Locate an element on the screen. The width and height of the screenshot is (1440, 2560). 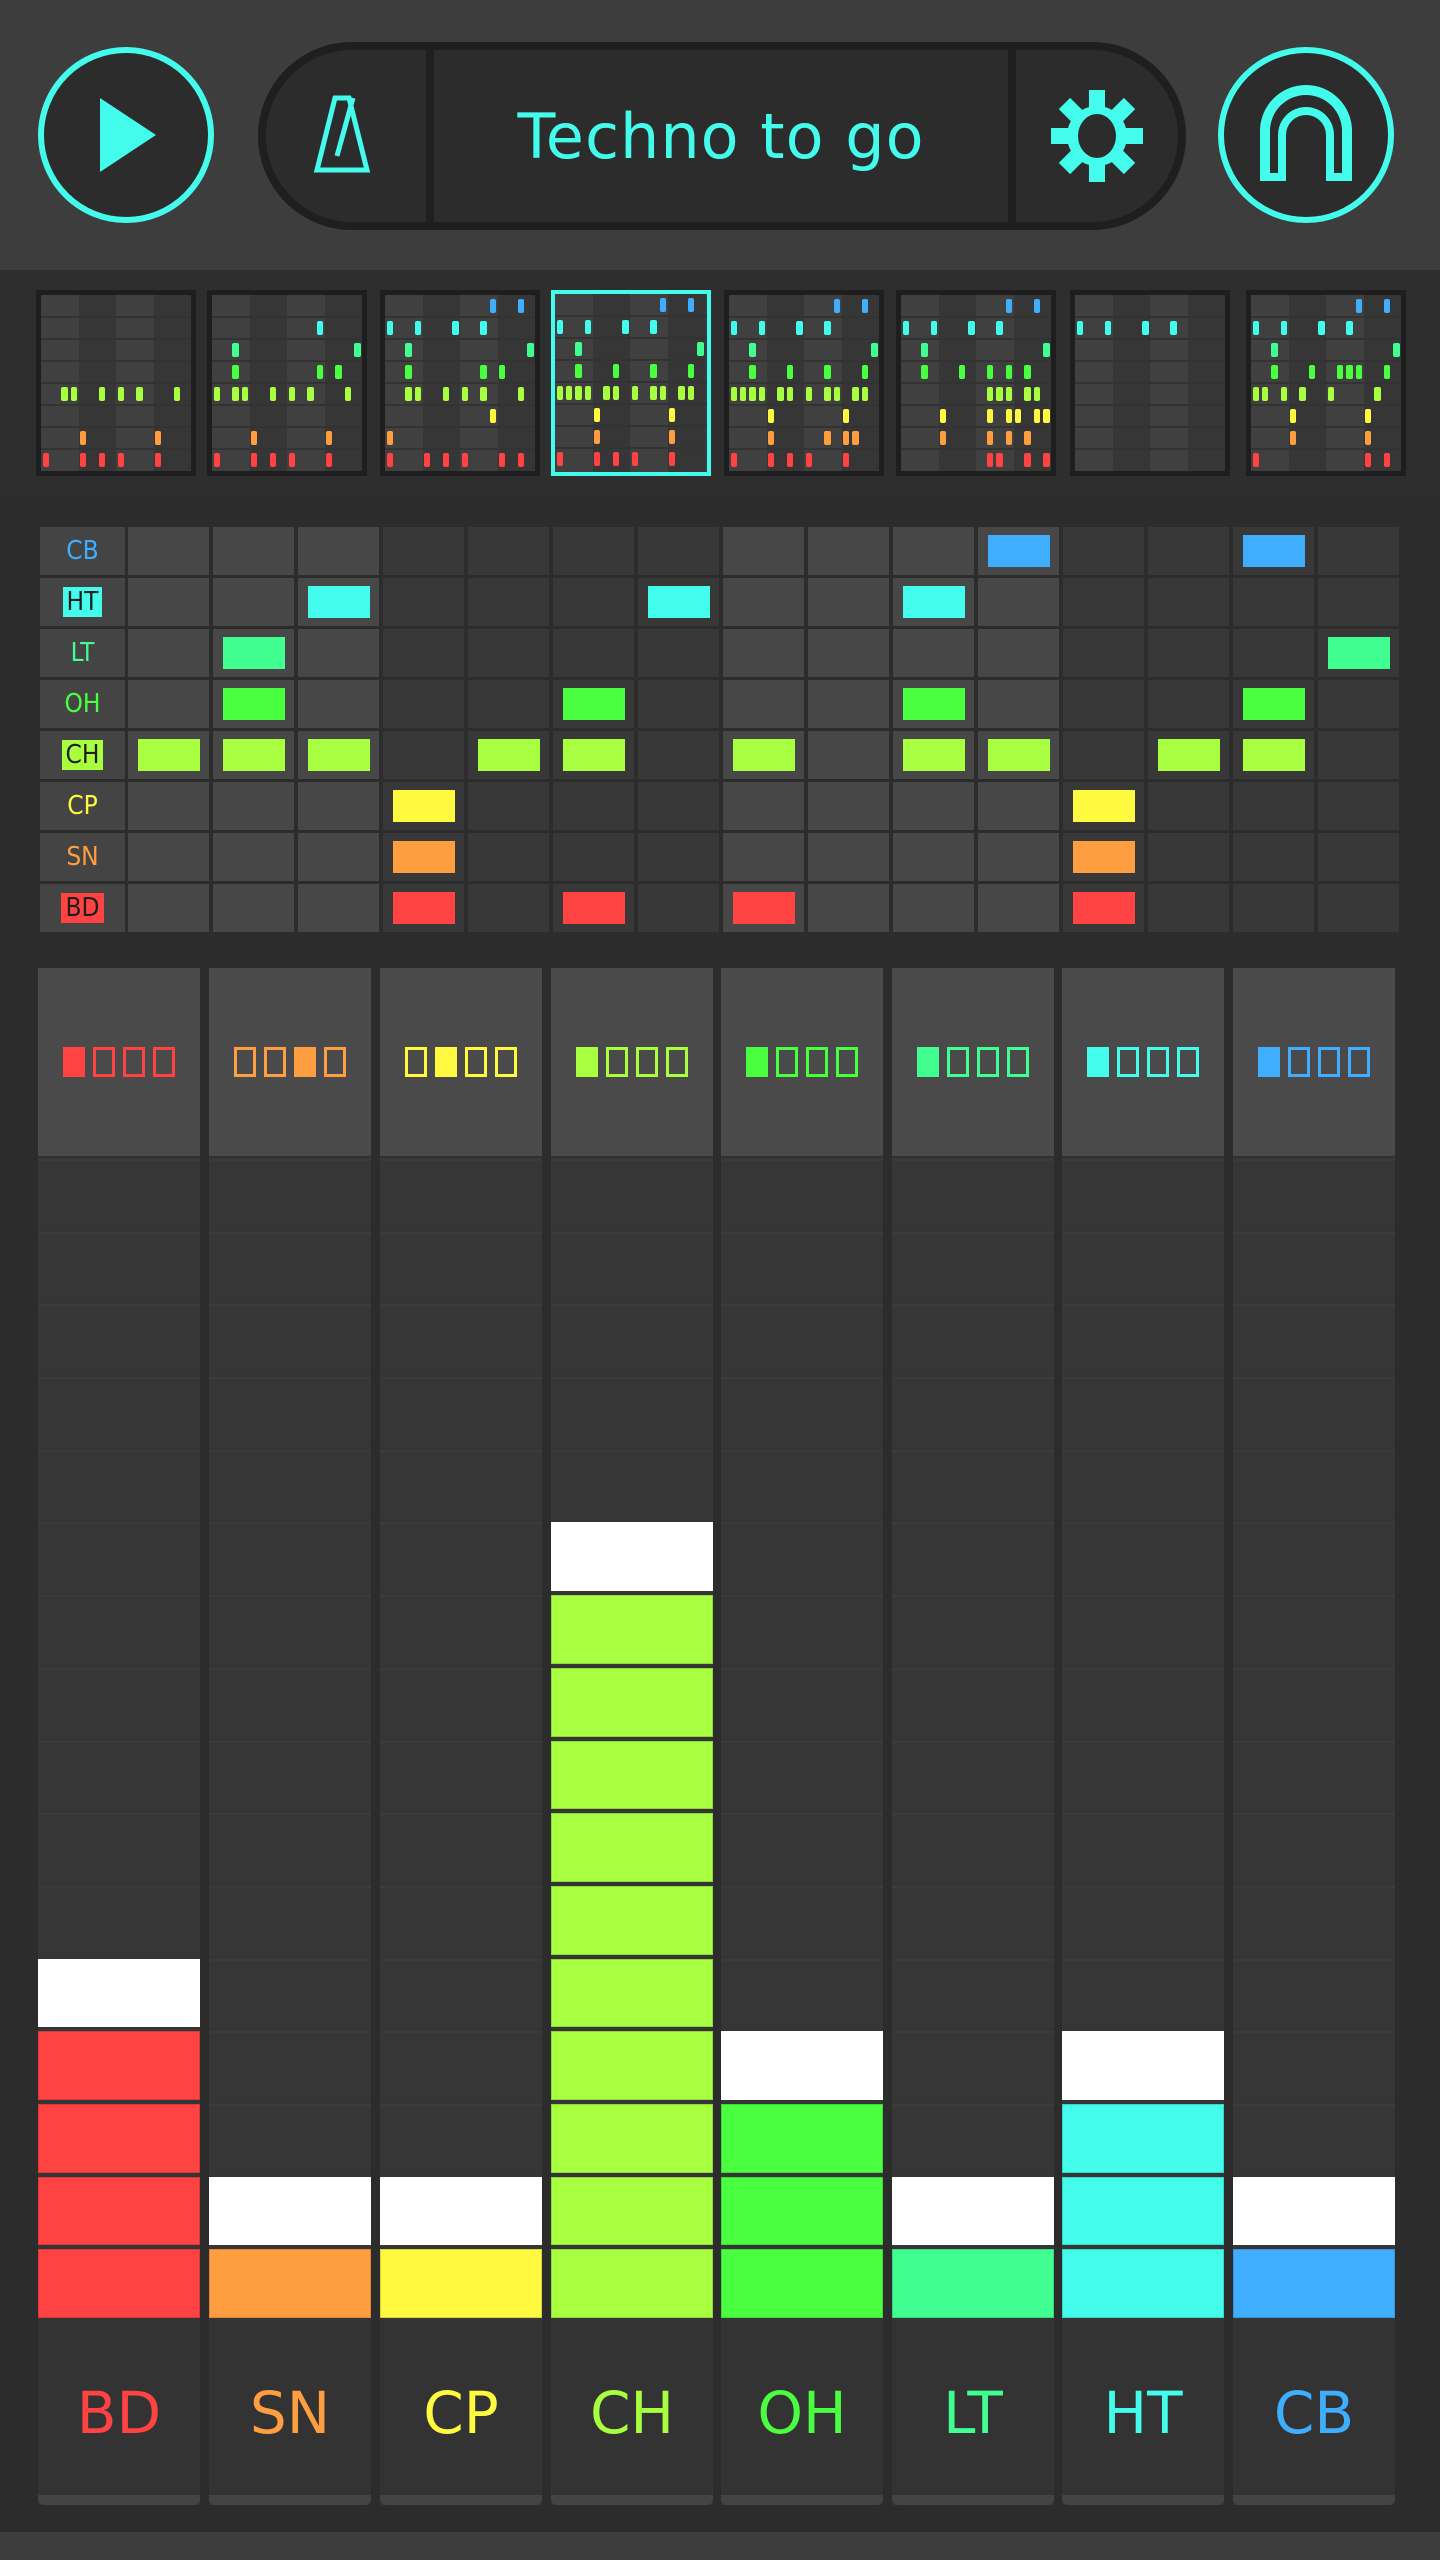
channel-label: HT is located at coordinates (1143, 2412).